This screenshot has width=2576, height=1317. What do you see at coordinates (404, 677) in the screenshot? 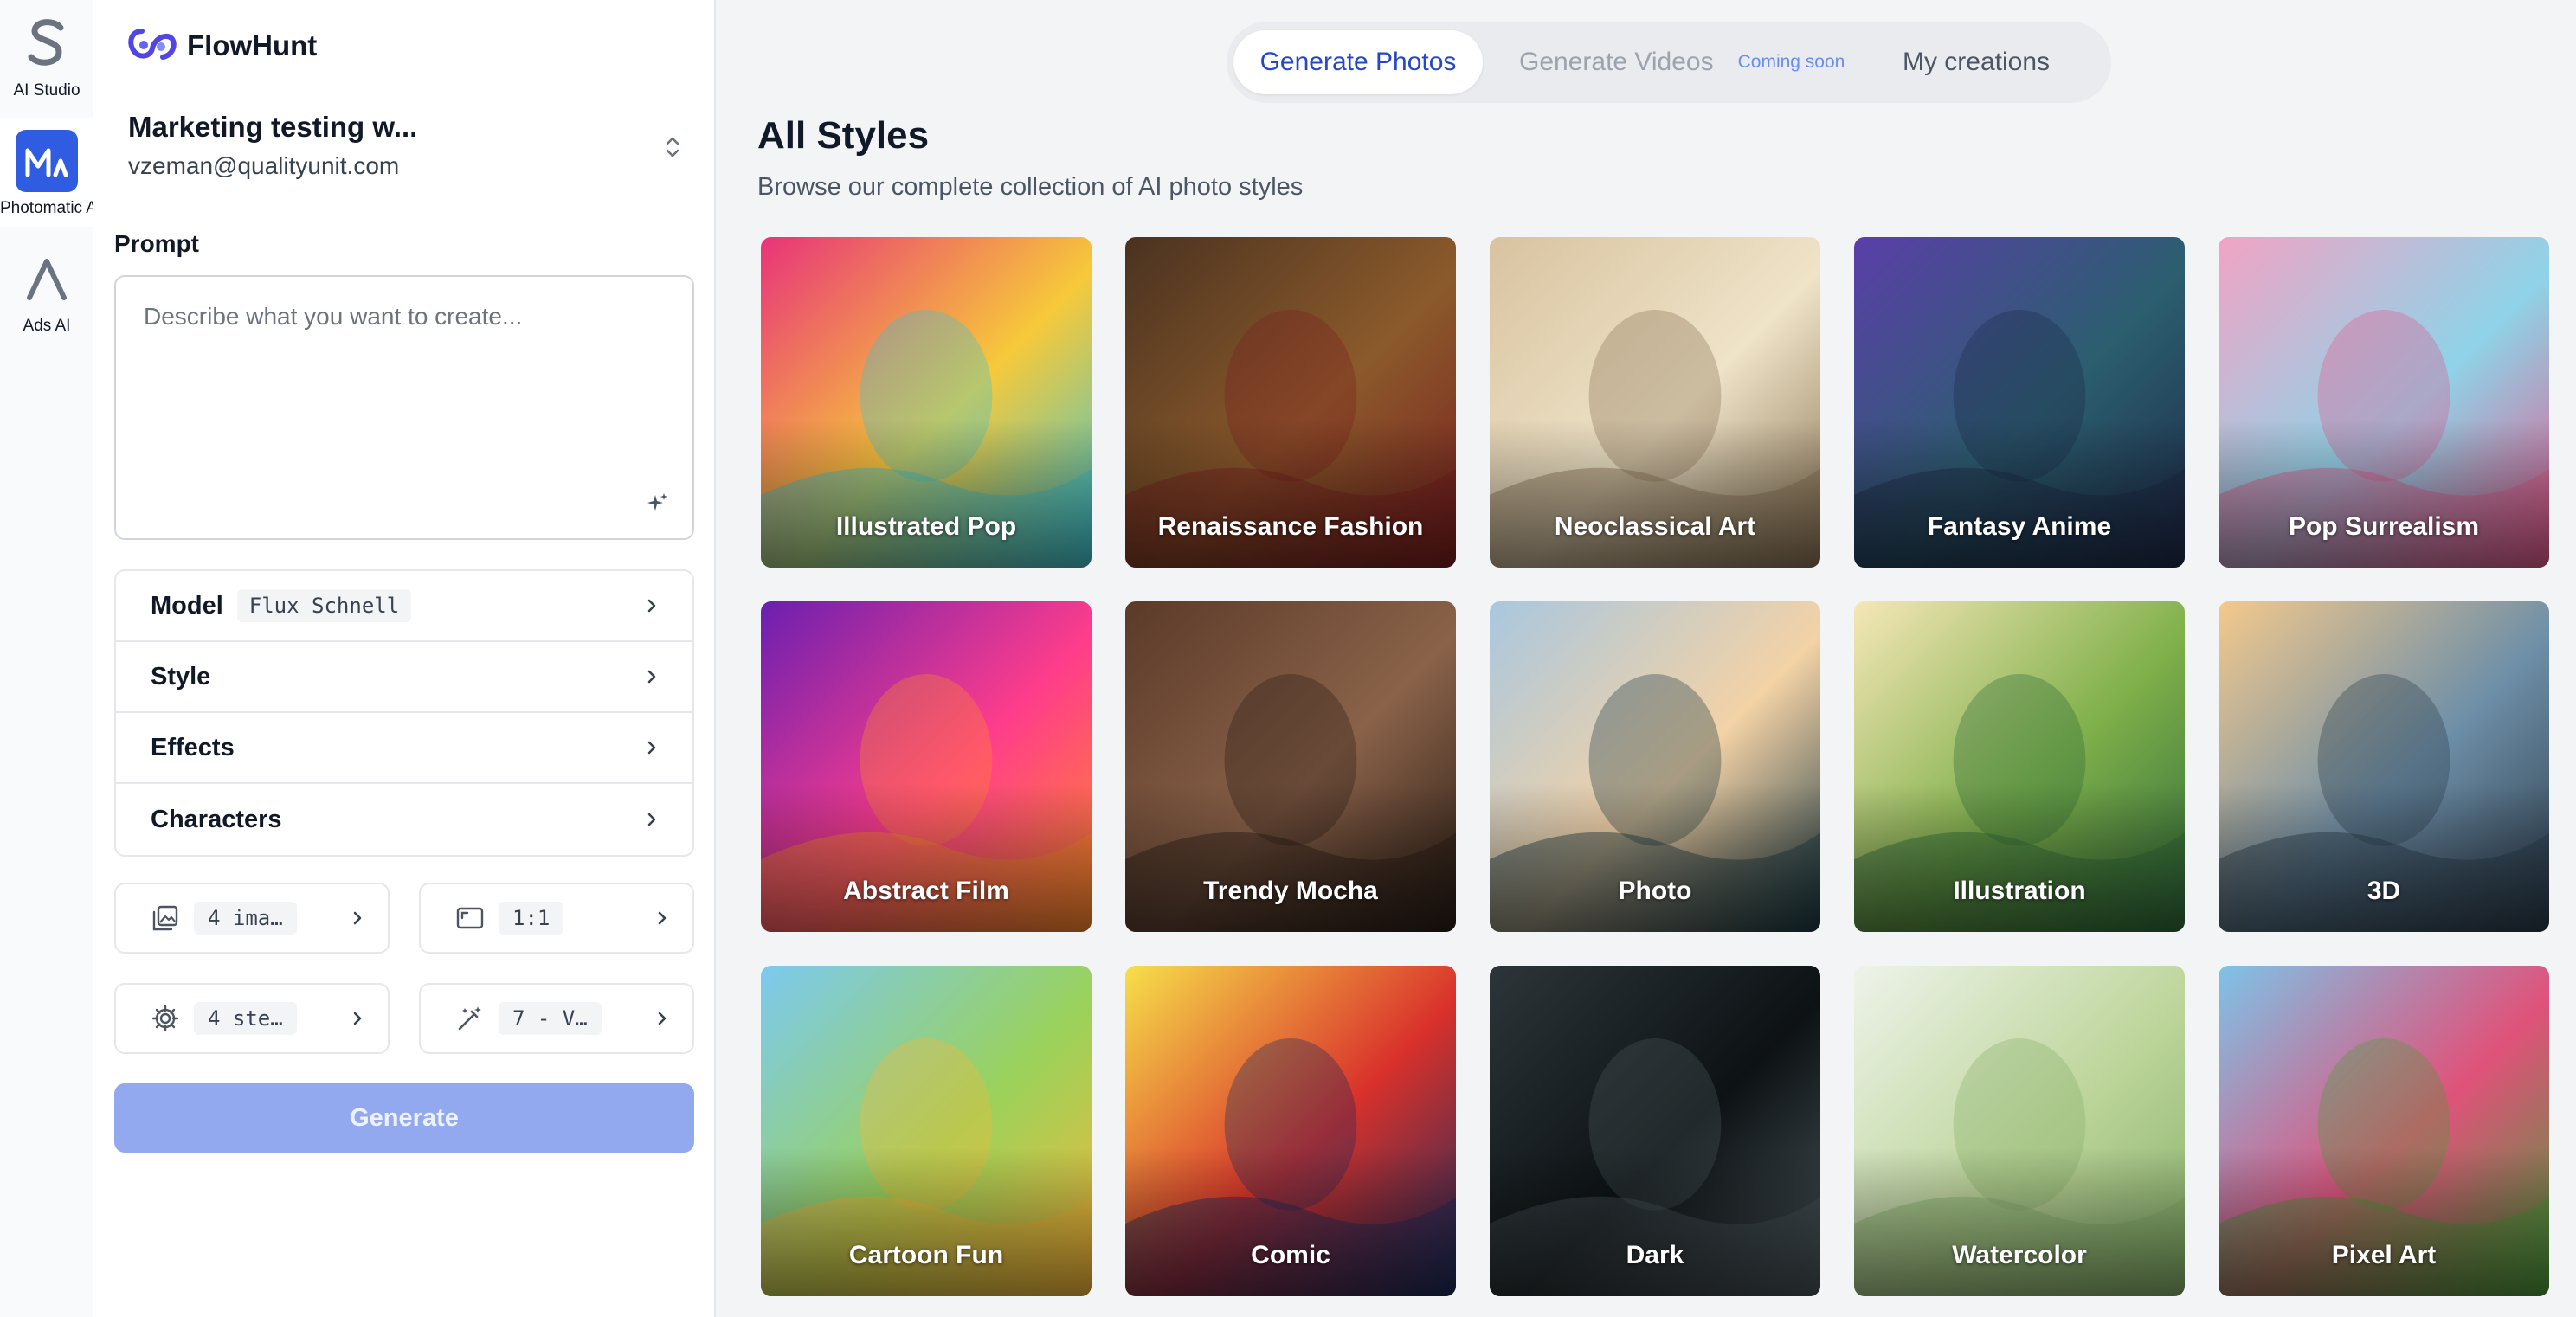
I see `style-setting: Style` at bounding box center [404, 677].